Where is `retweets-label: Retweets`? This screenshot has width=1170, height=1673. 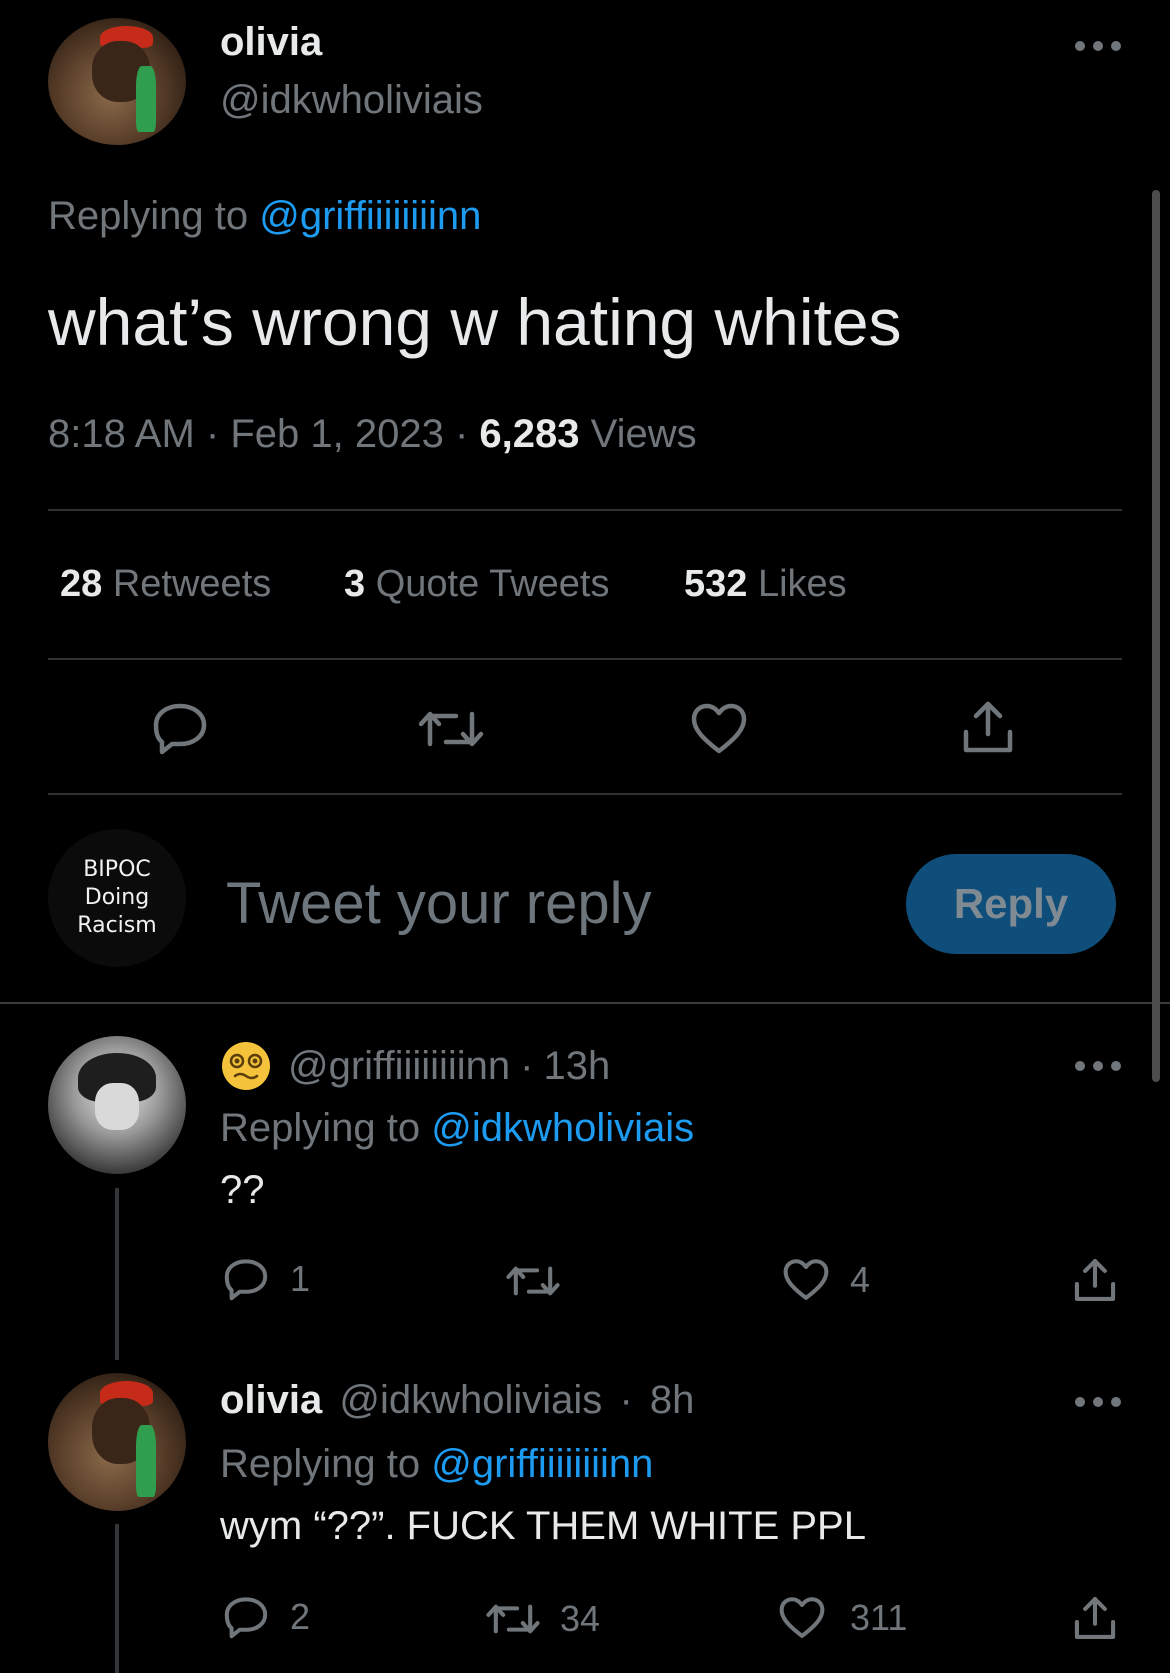
retweets-label: Retweets is located at coordinates (192, 584).